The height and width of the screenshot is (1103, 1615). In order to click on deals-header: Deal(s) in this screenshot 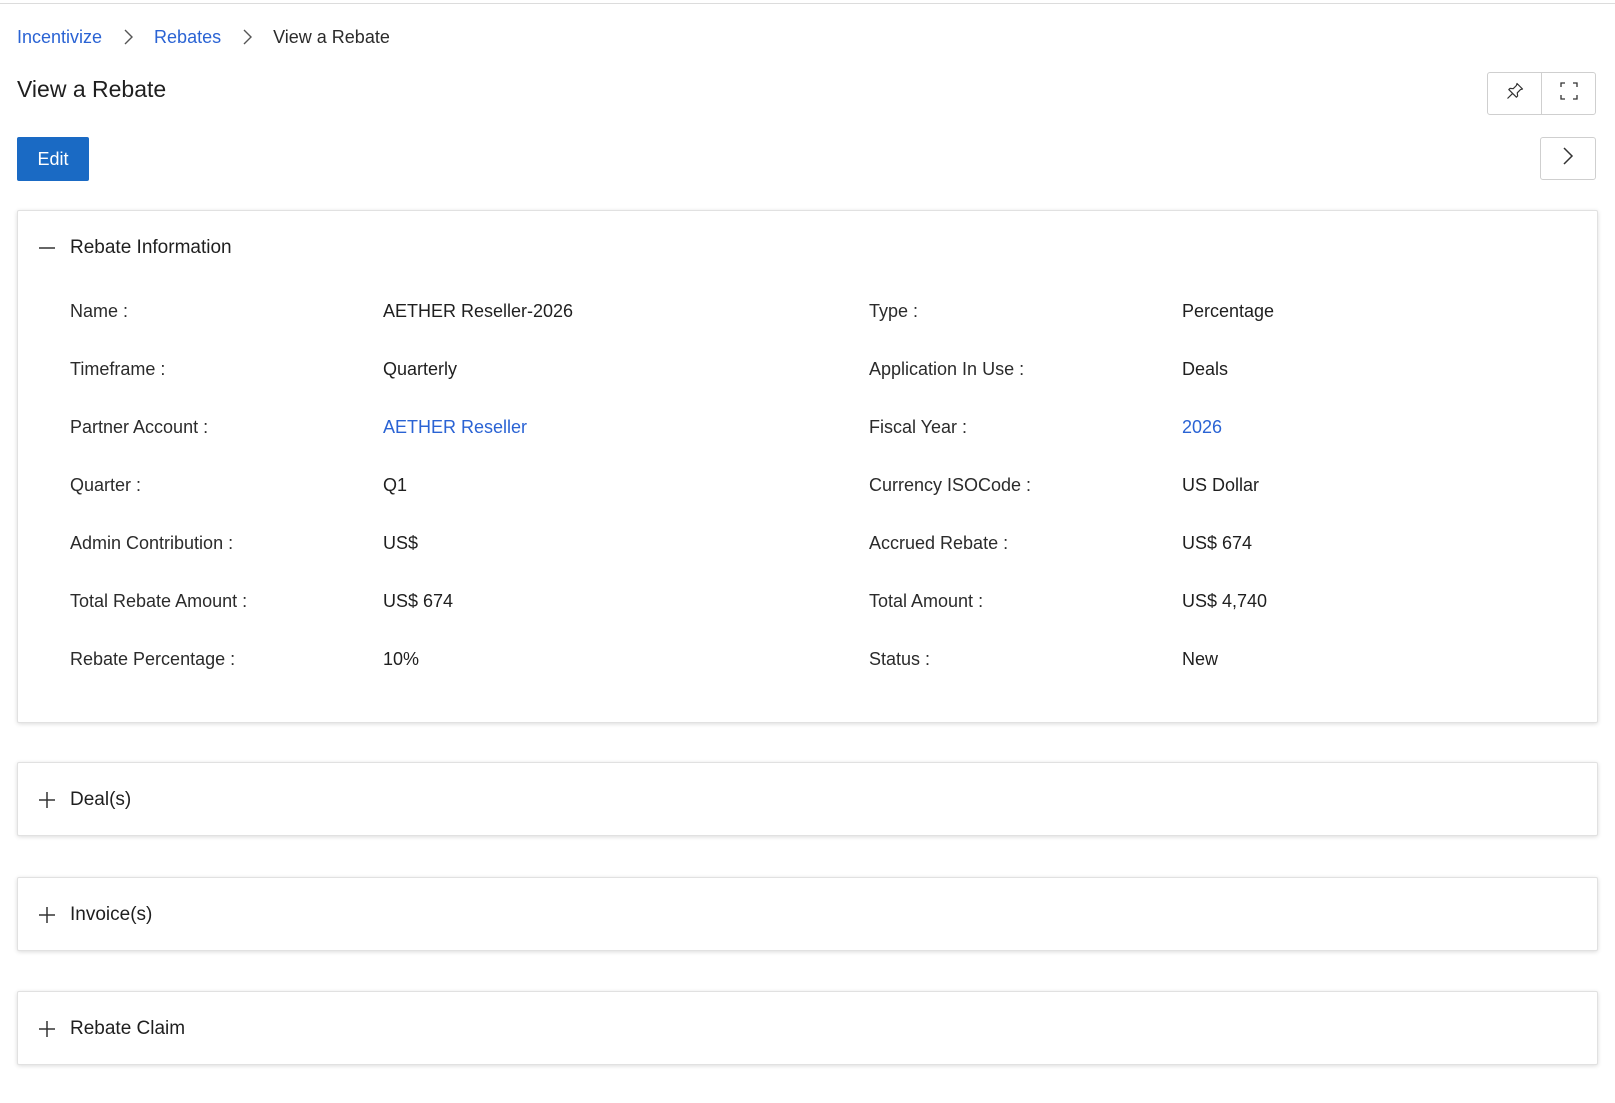, I will do `click(807, 800)`.